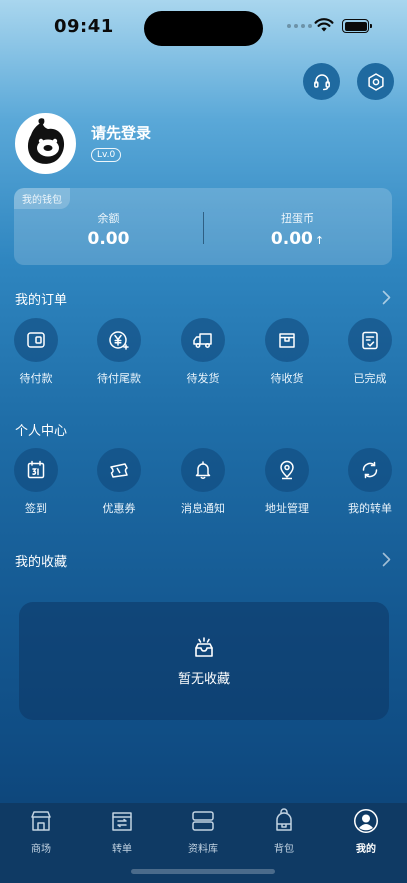 The width and height of the screenshot is (407, 883). What do you see at coordinates (386, 559) in the screenshot?
I see `favorites-chevron-right-icon` at bounding box center [386, 559].